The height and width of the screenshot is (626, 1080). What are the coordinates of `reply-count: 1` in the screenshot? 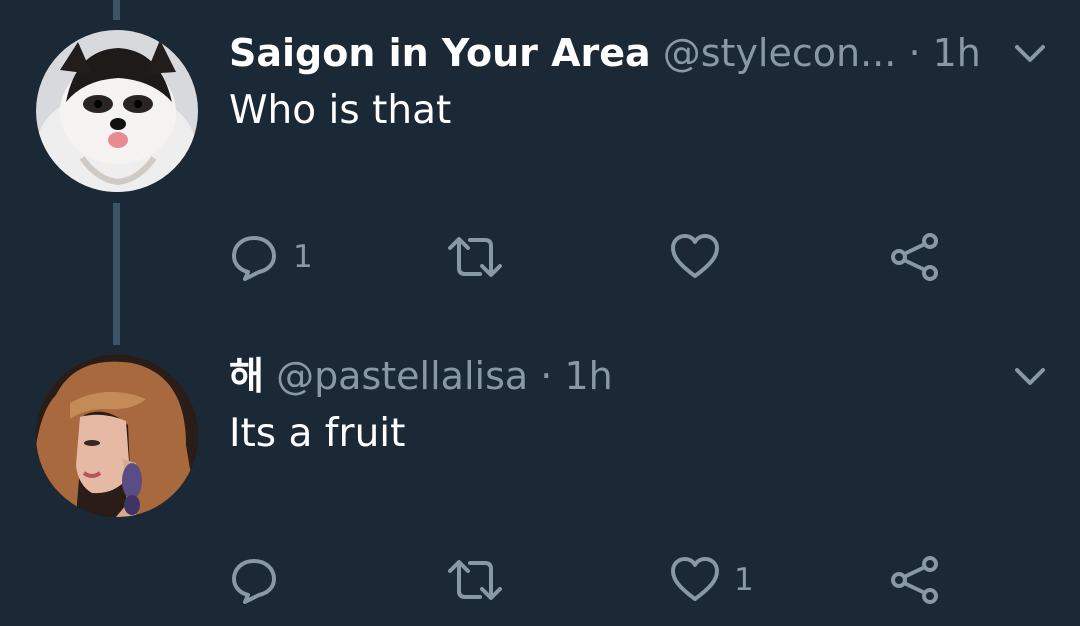 It's located at (303, 257).